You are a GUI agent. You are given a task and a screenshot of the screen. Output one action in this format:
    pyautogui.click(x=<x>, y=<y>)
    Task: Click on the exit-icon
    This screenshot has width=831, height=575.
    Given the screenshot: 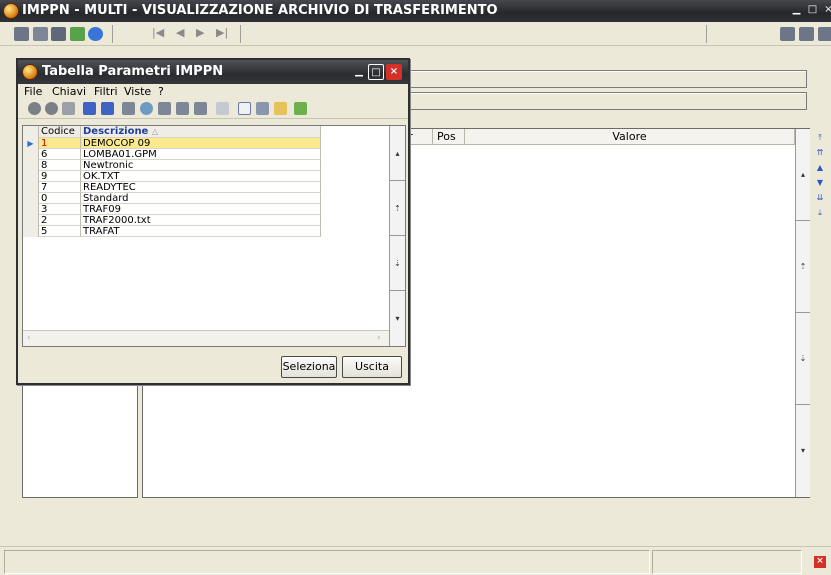 What is the action you would take?
    pyautogui.click(x=824, y=34)
    